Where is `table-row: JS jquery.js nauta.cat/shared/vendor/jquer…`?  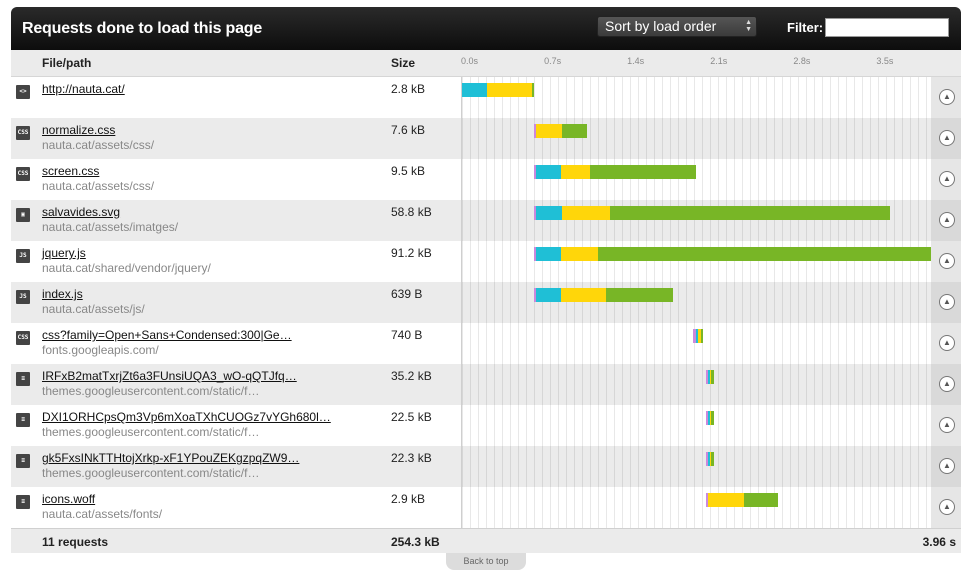
table-row: JS jquery.js nauta.cat/shared/vendor/jquer… is located at coordinates (486, 261).